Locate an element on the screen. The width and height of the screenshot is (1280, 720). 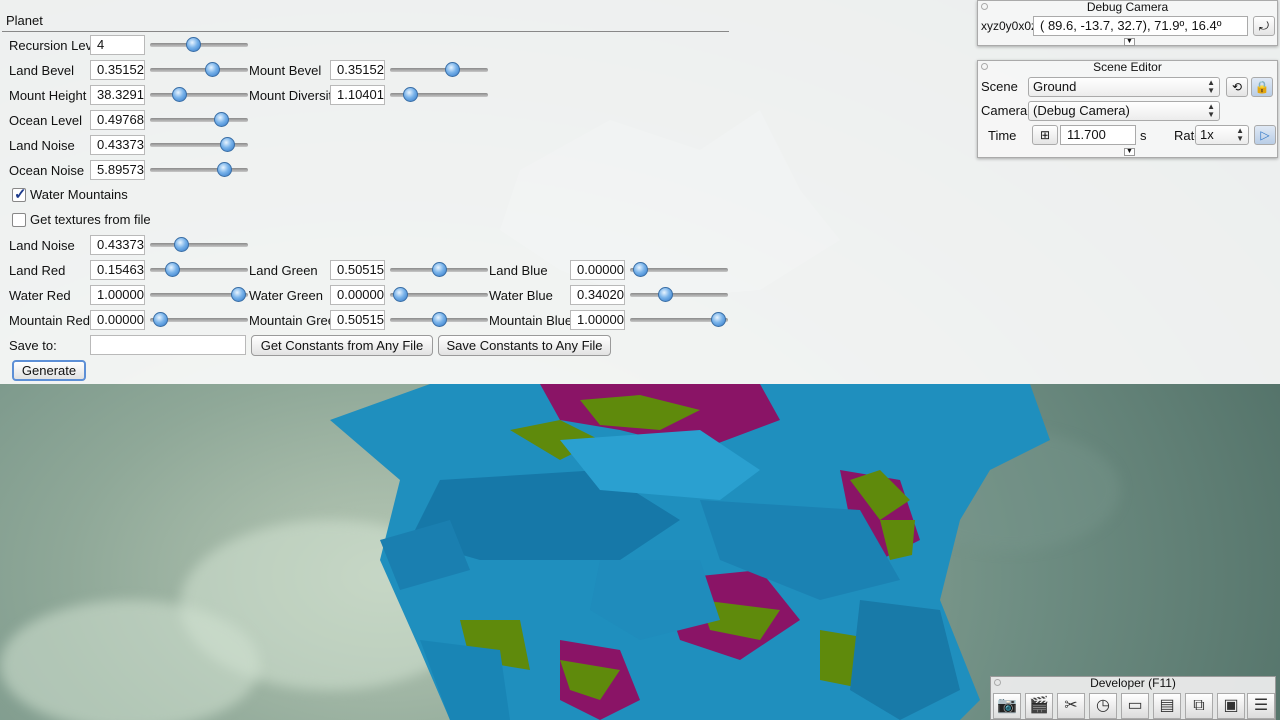
developer-dock: Developer (F11) 📷 🎬 ✂ ◷ ▭ ▤ ⧉ ▣ ☰ is located at coordinates (1133, 698).